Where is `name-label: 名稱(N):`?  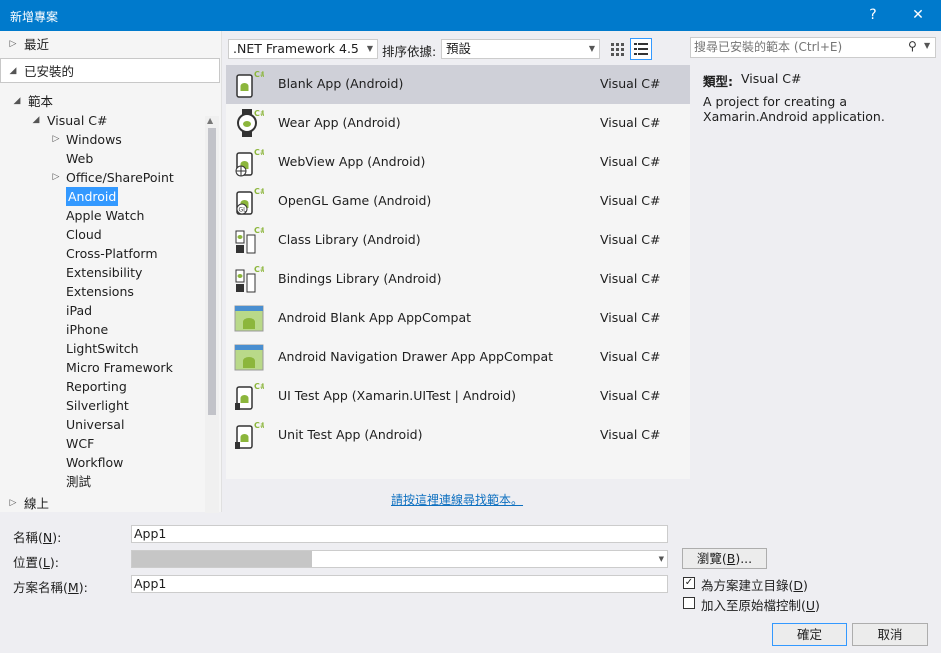
name-label: 名稱(N): is located at coordinates (37, 537).